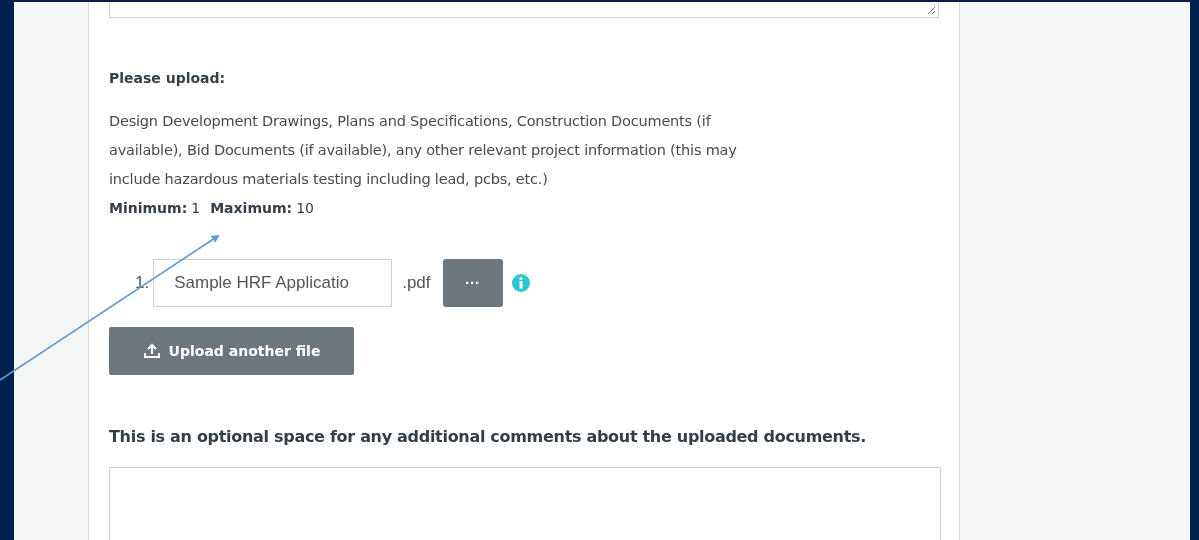 This screenshot has height=540, width=1199. What do you see at coordinates (472, 283) in the screenshot?
I see `more-button: ···` at bounding box center [472, 283].